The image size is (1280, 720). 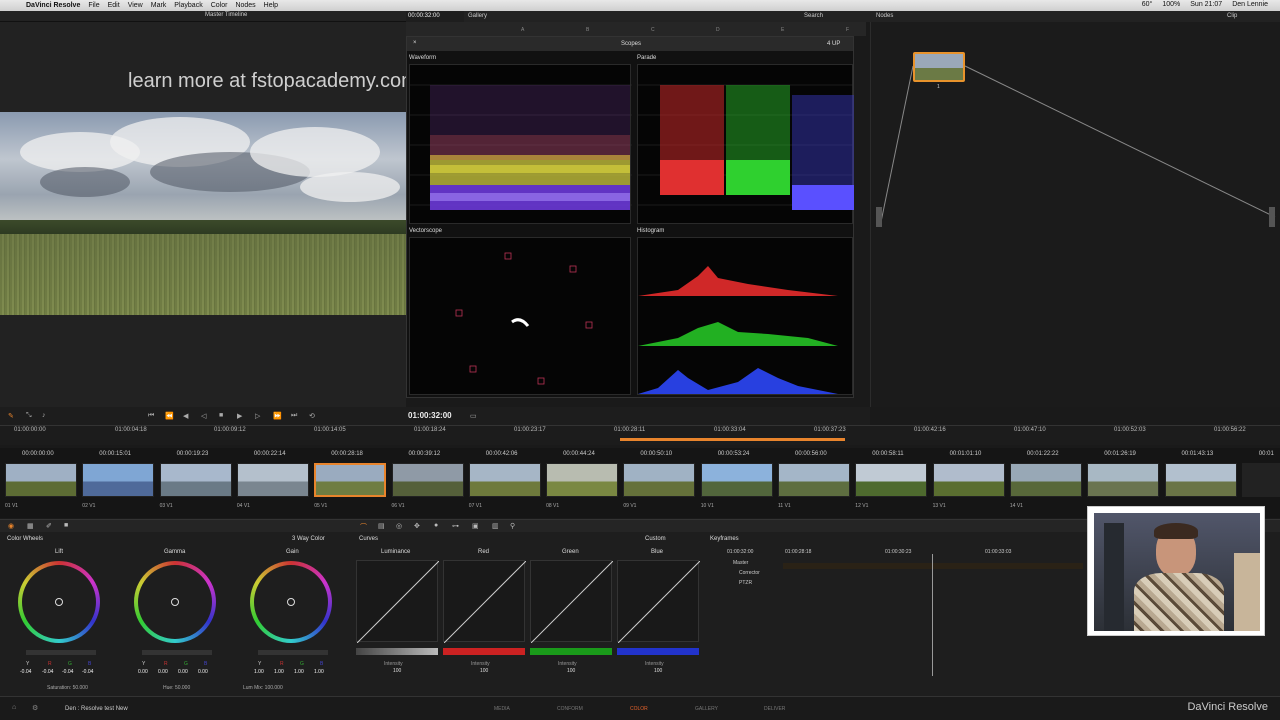 I want to click on lift-master-slider, so click(x=61, y=652).